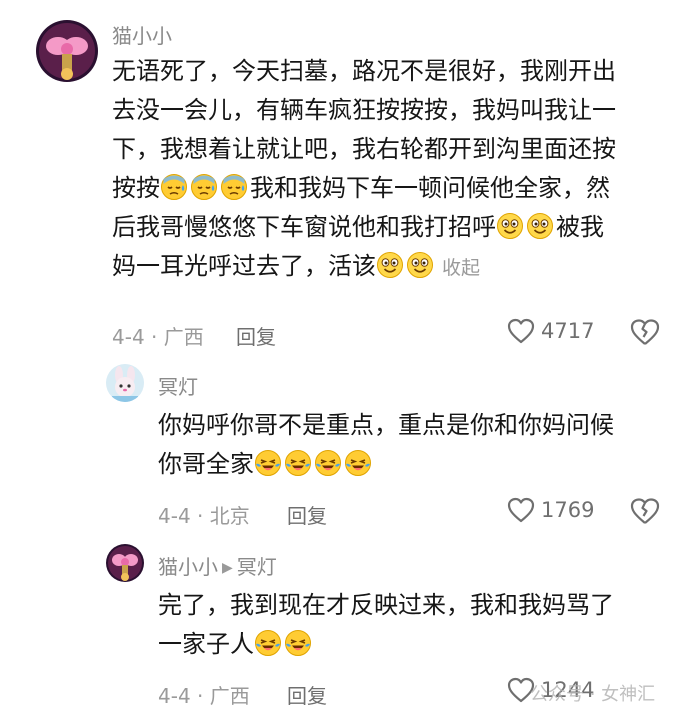  Describe the element at coordinates (568, 331) in the screenshot. I see `like-count: 4717` at that location.